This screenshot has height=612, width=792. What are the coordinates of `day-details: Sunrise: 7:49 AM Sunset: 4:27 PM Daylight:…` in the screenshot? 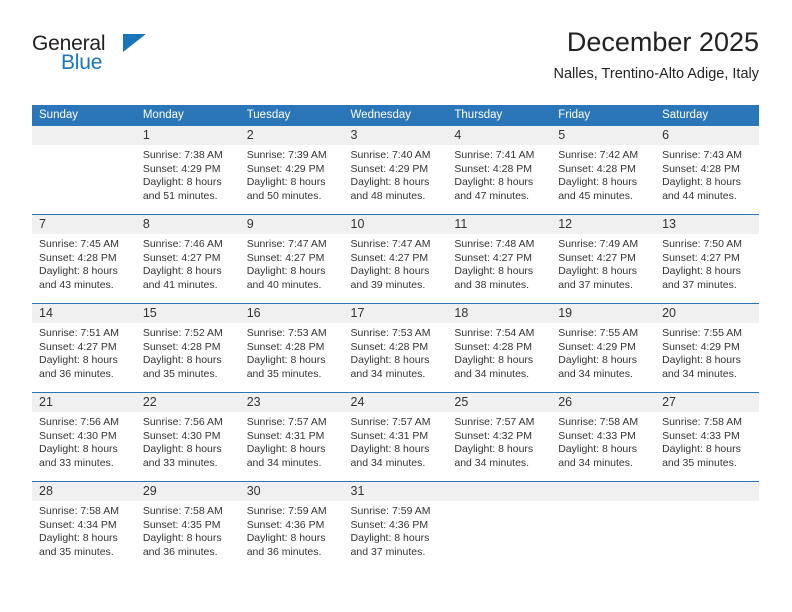 It's located at (603, 263).